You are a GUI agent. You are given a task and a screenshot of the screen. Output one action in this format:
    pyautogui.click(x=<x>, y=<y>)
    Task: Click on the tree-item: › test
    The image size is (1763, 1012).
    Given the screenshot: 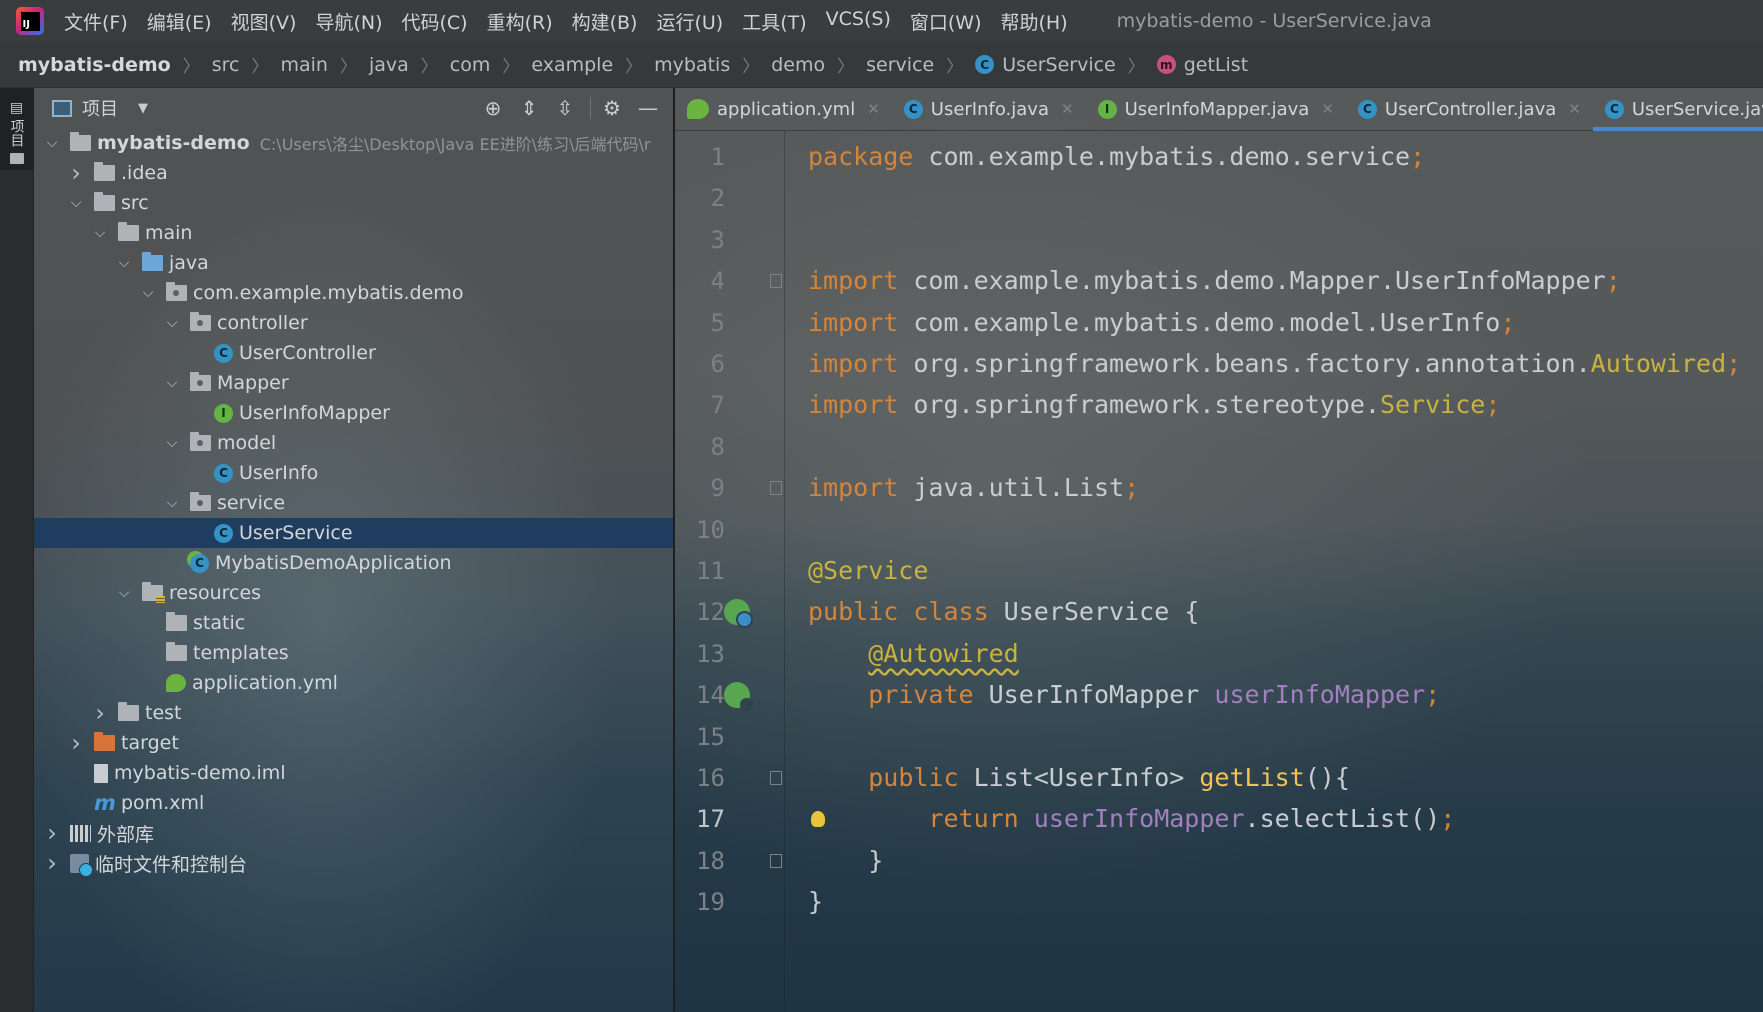 What is the action you would take?
    pyautogui.click(x=353, y=713)
    